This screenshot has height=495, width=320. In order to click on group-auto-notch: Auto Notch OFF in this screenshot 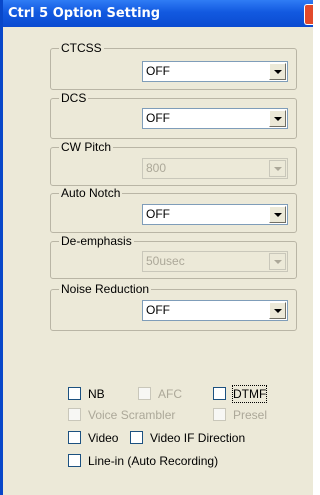, I will do `click(173, 209)`.